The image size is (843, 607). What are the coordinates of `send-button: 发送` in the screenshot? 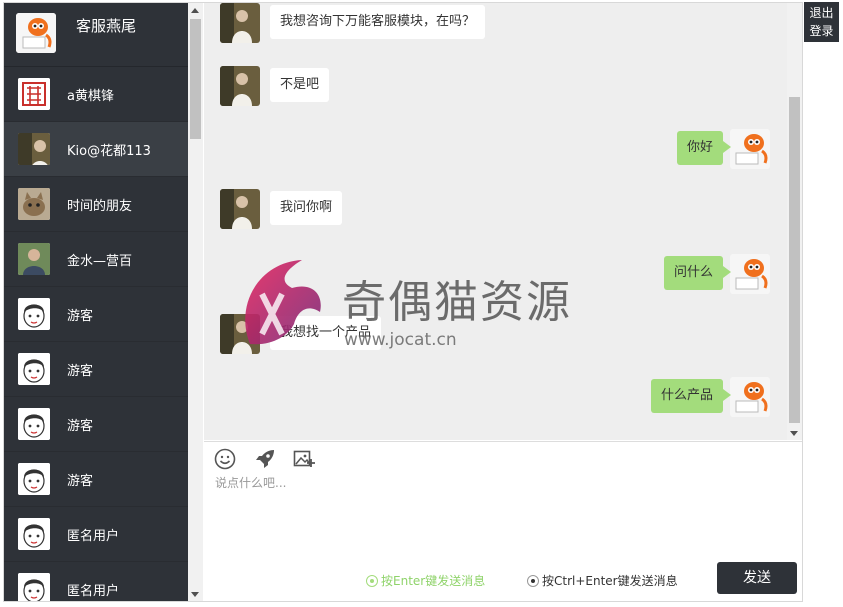 It's located at (757, 578).